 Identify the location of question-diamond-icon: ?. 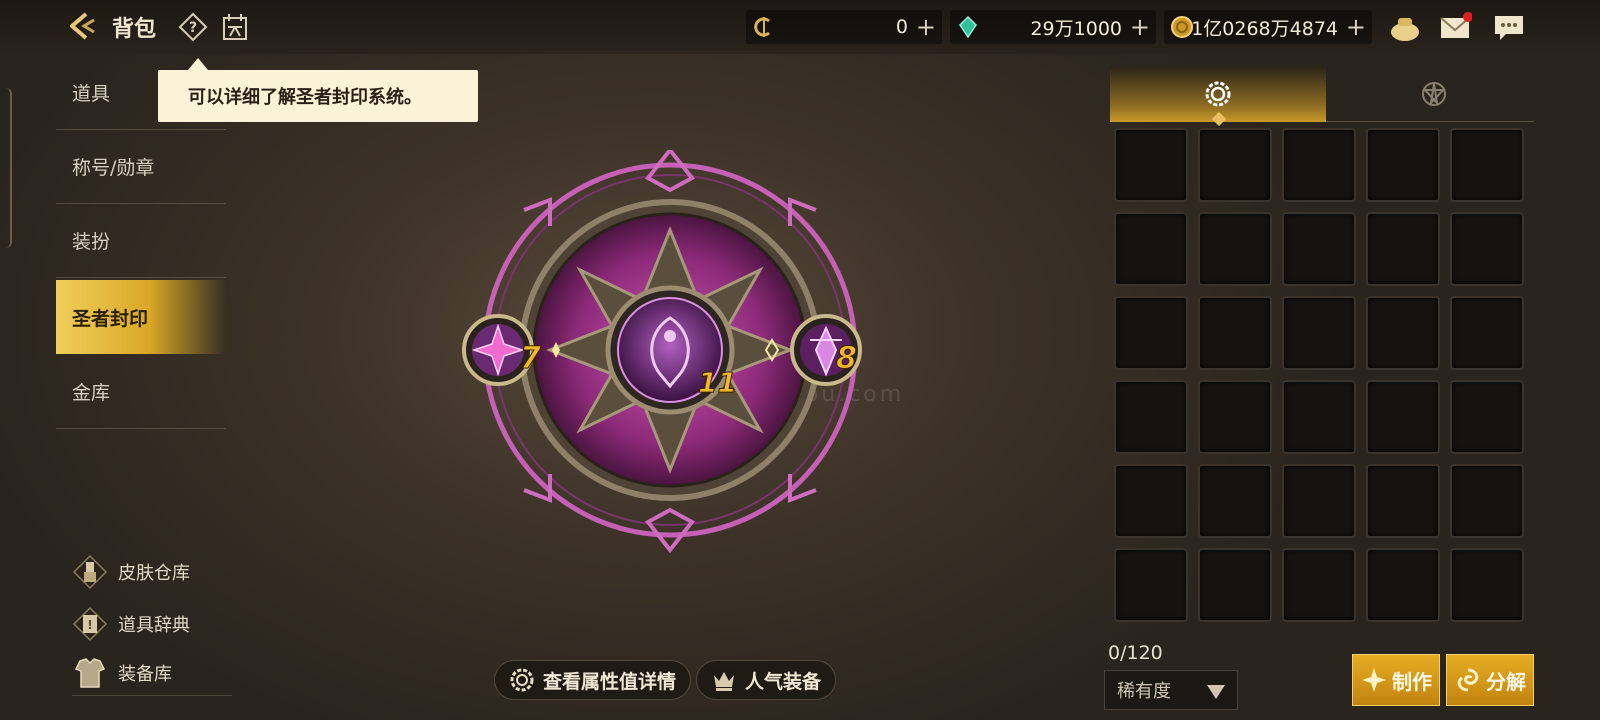
(193, 27).